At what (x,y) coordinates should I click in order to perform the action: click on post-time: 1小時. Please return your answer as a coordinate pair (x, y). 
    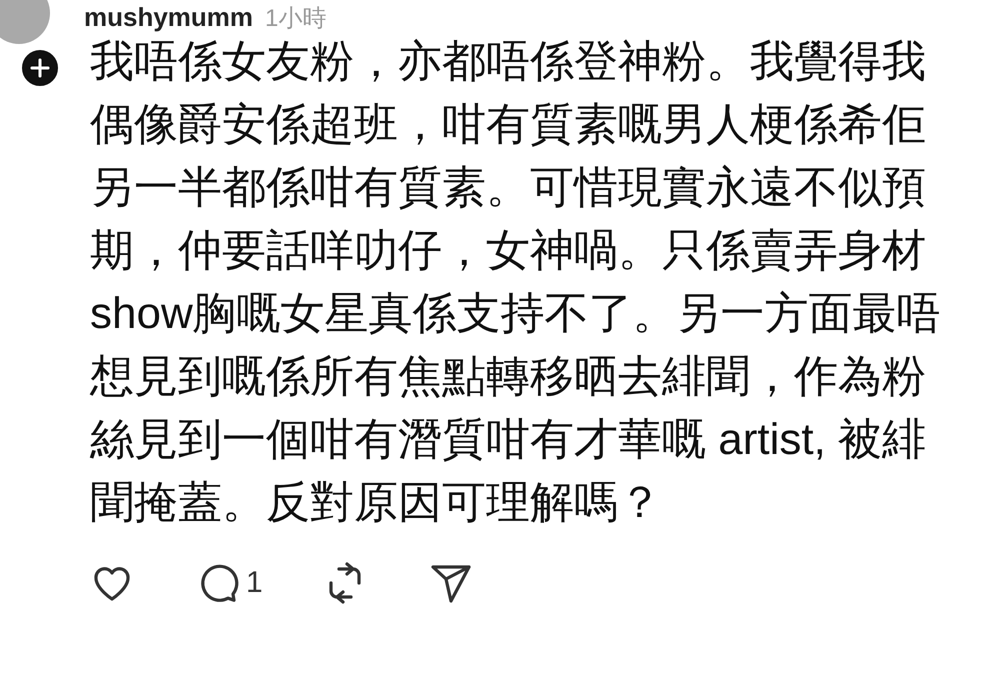
    Looking at the image, I should click on (295, 19).